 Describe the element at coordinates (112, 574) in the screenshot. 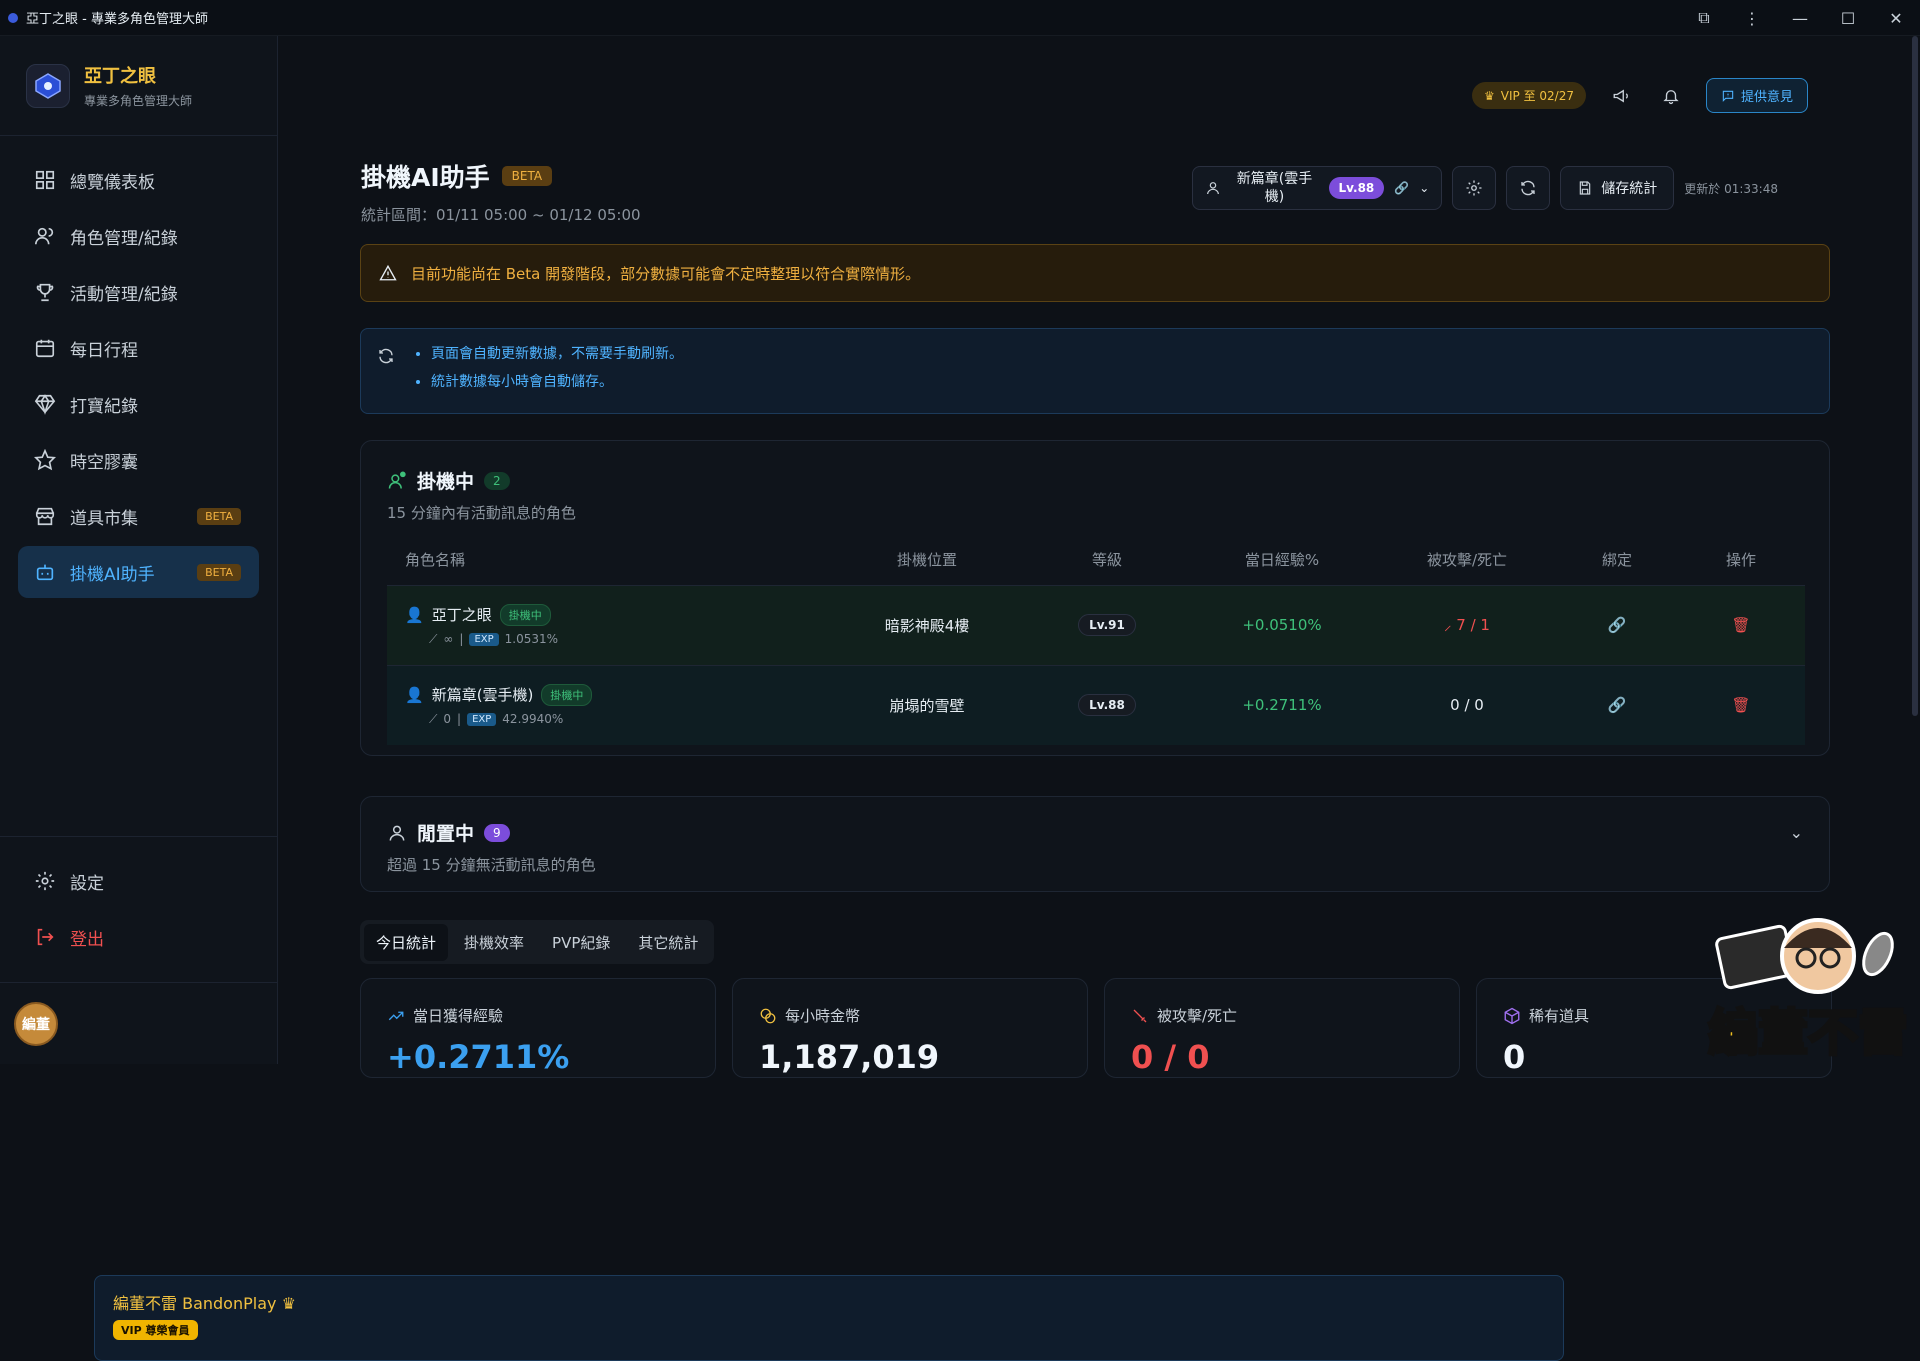

I see `sidebar-item-label: 掛機AI助手` at that location.